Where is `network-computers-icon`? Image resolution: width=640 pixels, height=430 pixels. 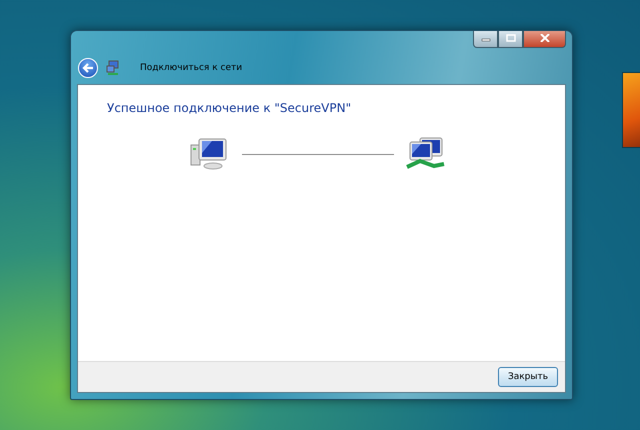
network-computers-icon is located at coordinates (426, 154).